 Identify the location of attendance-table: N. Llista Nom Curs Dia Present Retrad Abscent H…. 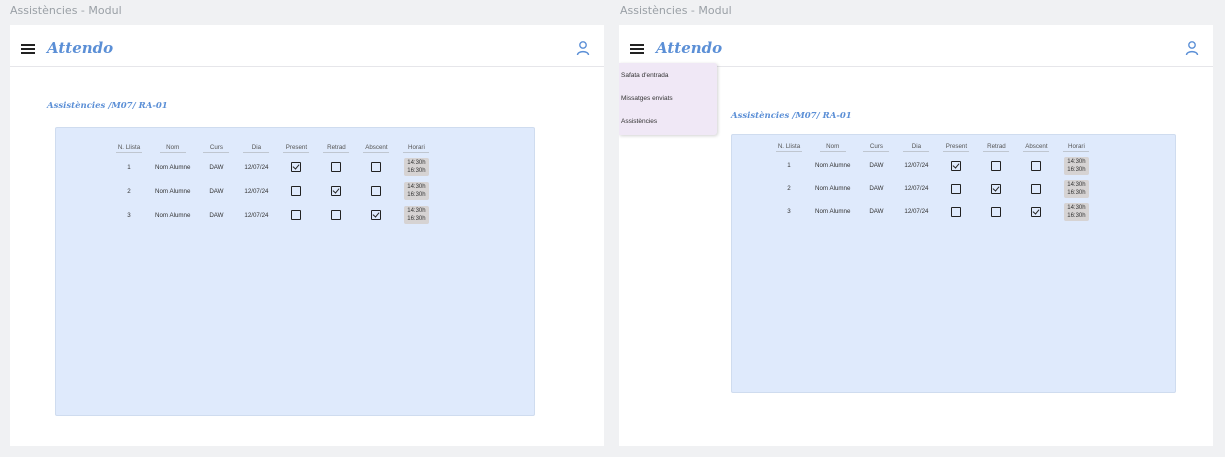
(272, 185).